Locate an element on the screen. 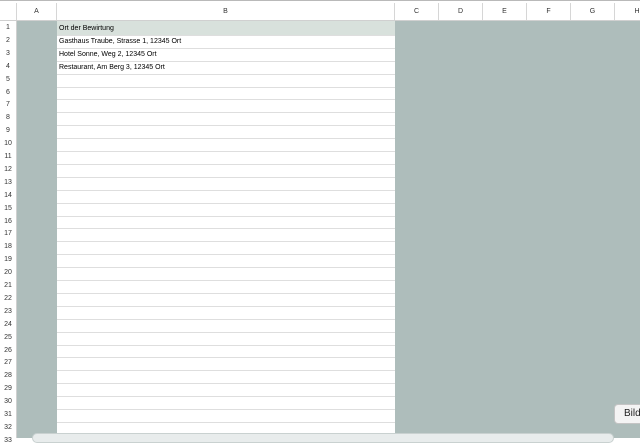 This screenshot has width=640, height=444. row-header-9: 9 is located at coordinates (8, 130).